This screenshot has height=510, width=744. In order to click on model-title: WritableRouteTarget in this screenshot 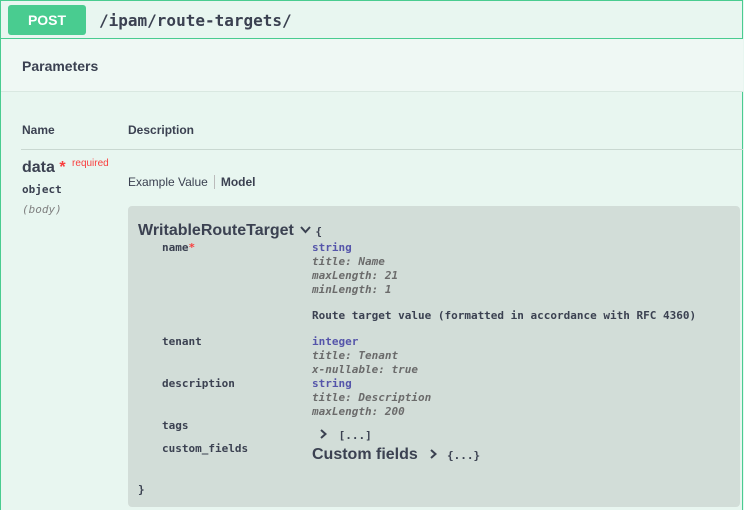, I will do `click(216, 230)`.